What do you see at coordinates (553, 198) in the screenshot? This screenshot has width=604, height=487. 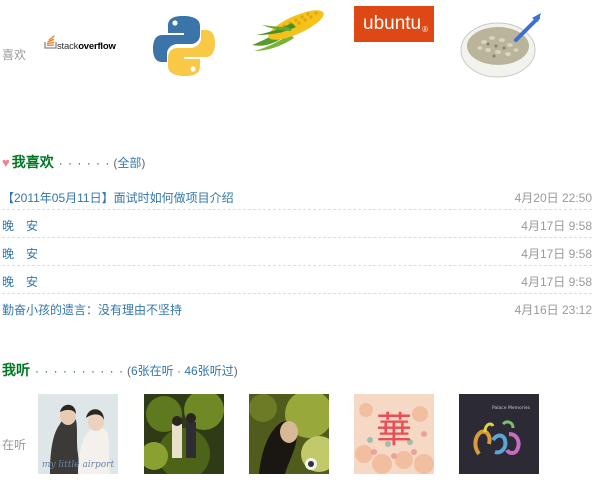 I see `like-item-time: 4月20日 22:50` at bounding box center [553, 198].